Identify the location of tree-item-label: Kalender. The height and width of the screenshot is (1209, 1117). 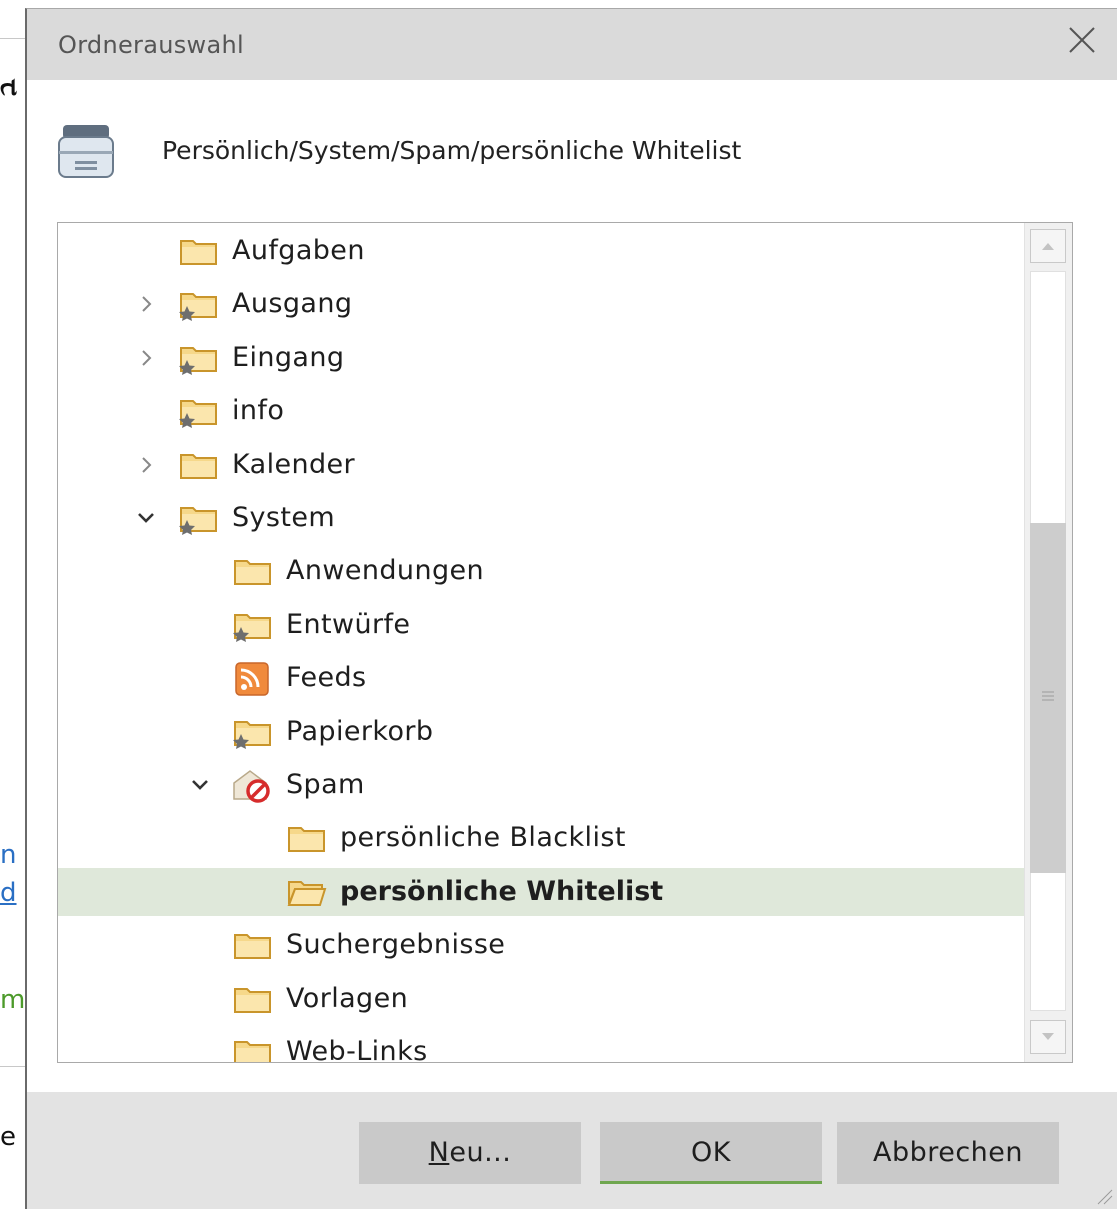
(294, 464).